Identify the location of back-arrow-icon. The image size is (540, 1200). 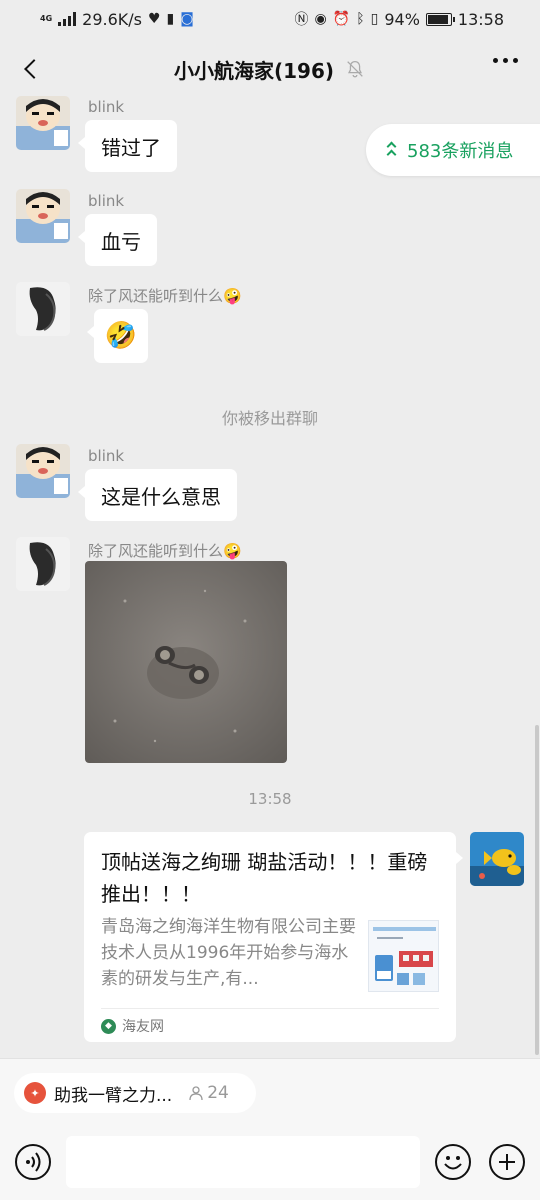
(34, 69).